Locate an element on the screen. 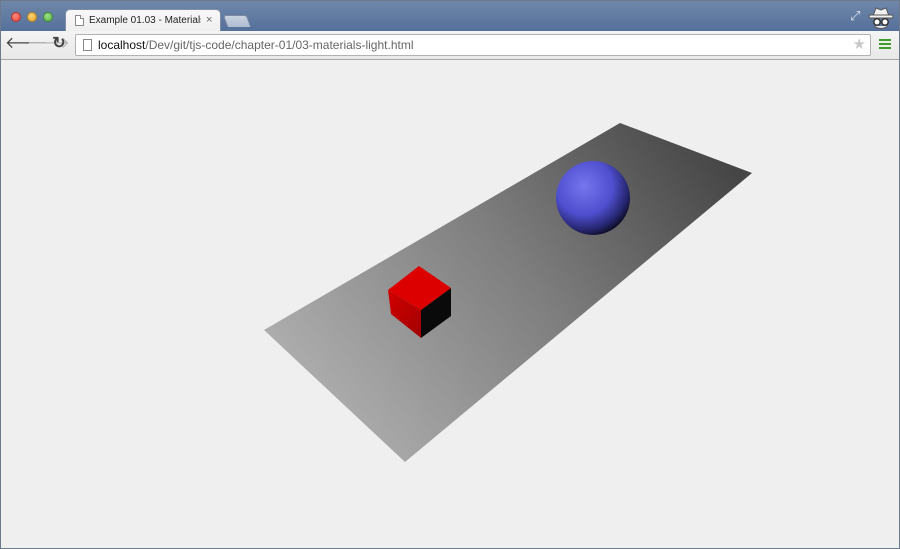 The height and width of the screenshot is (549, 900). page-icon is located at coordinates (87, 45).